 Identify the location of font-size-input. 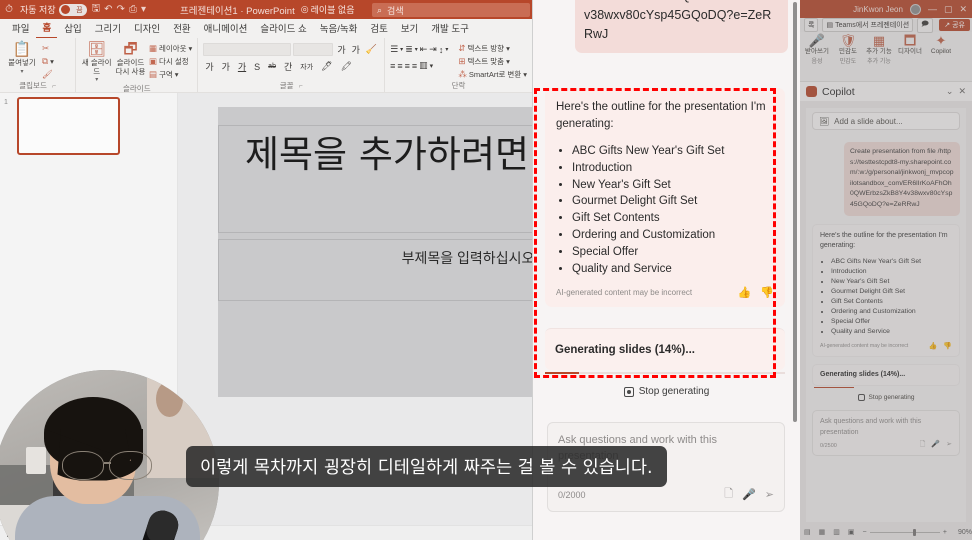
(313, 49).